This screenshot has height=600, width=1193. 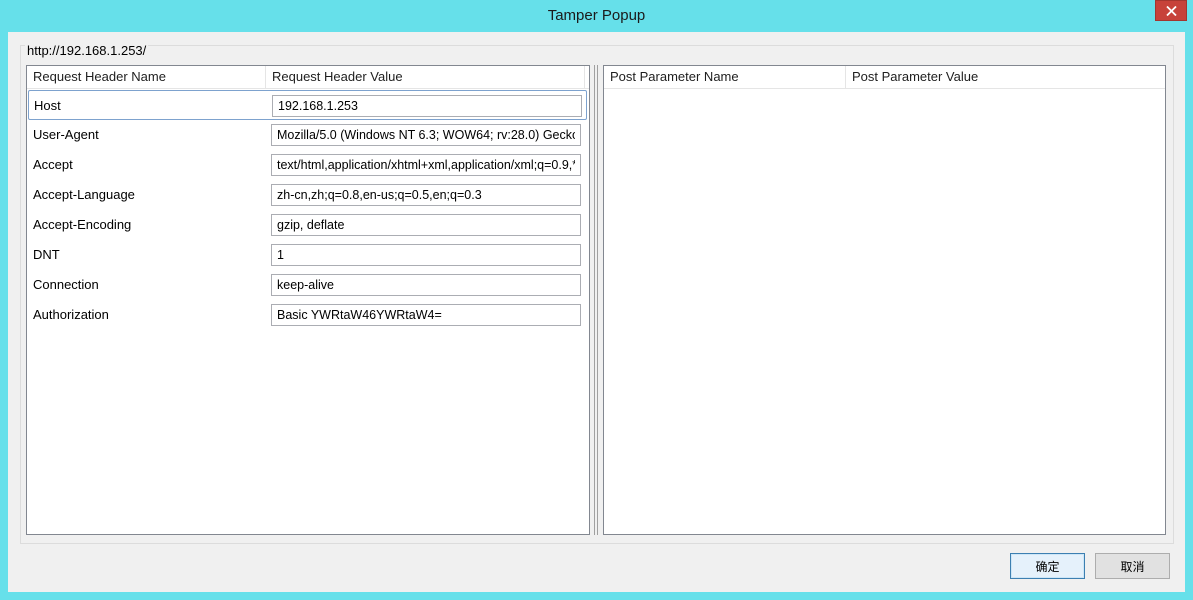 I want to click on table-row: Accept-Language, so click(x=307, y=195).